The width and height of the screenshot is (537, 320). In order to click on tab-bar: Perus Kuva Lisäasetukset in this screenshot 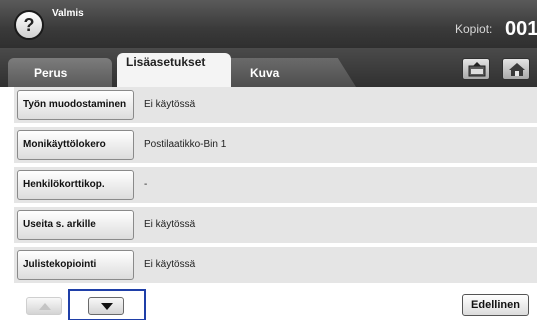, I will do `click(268, 67)`.